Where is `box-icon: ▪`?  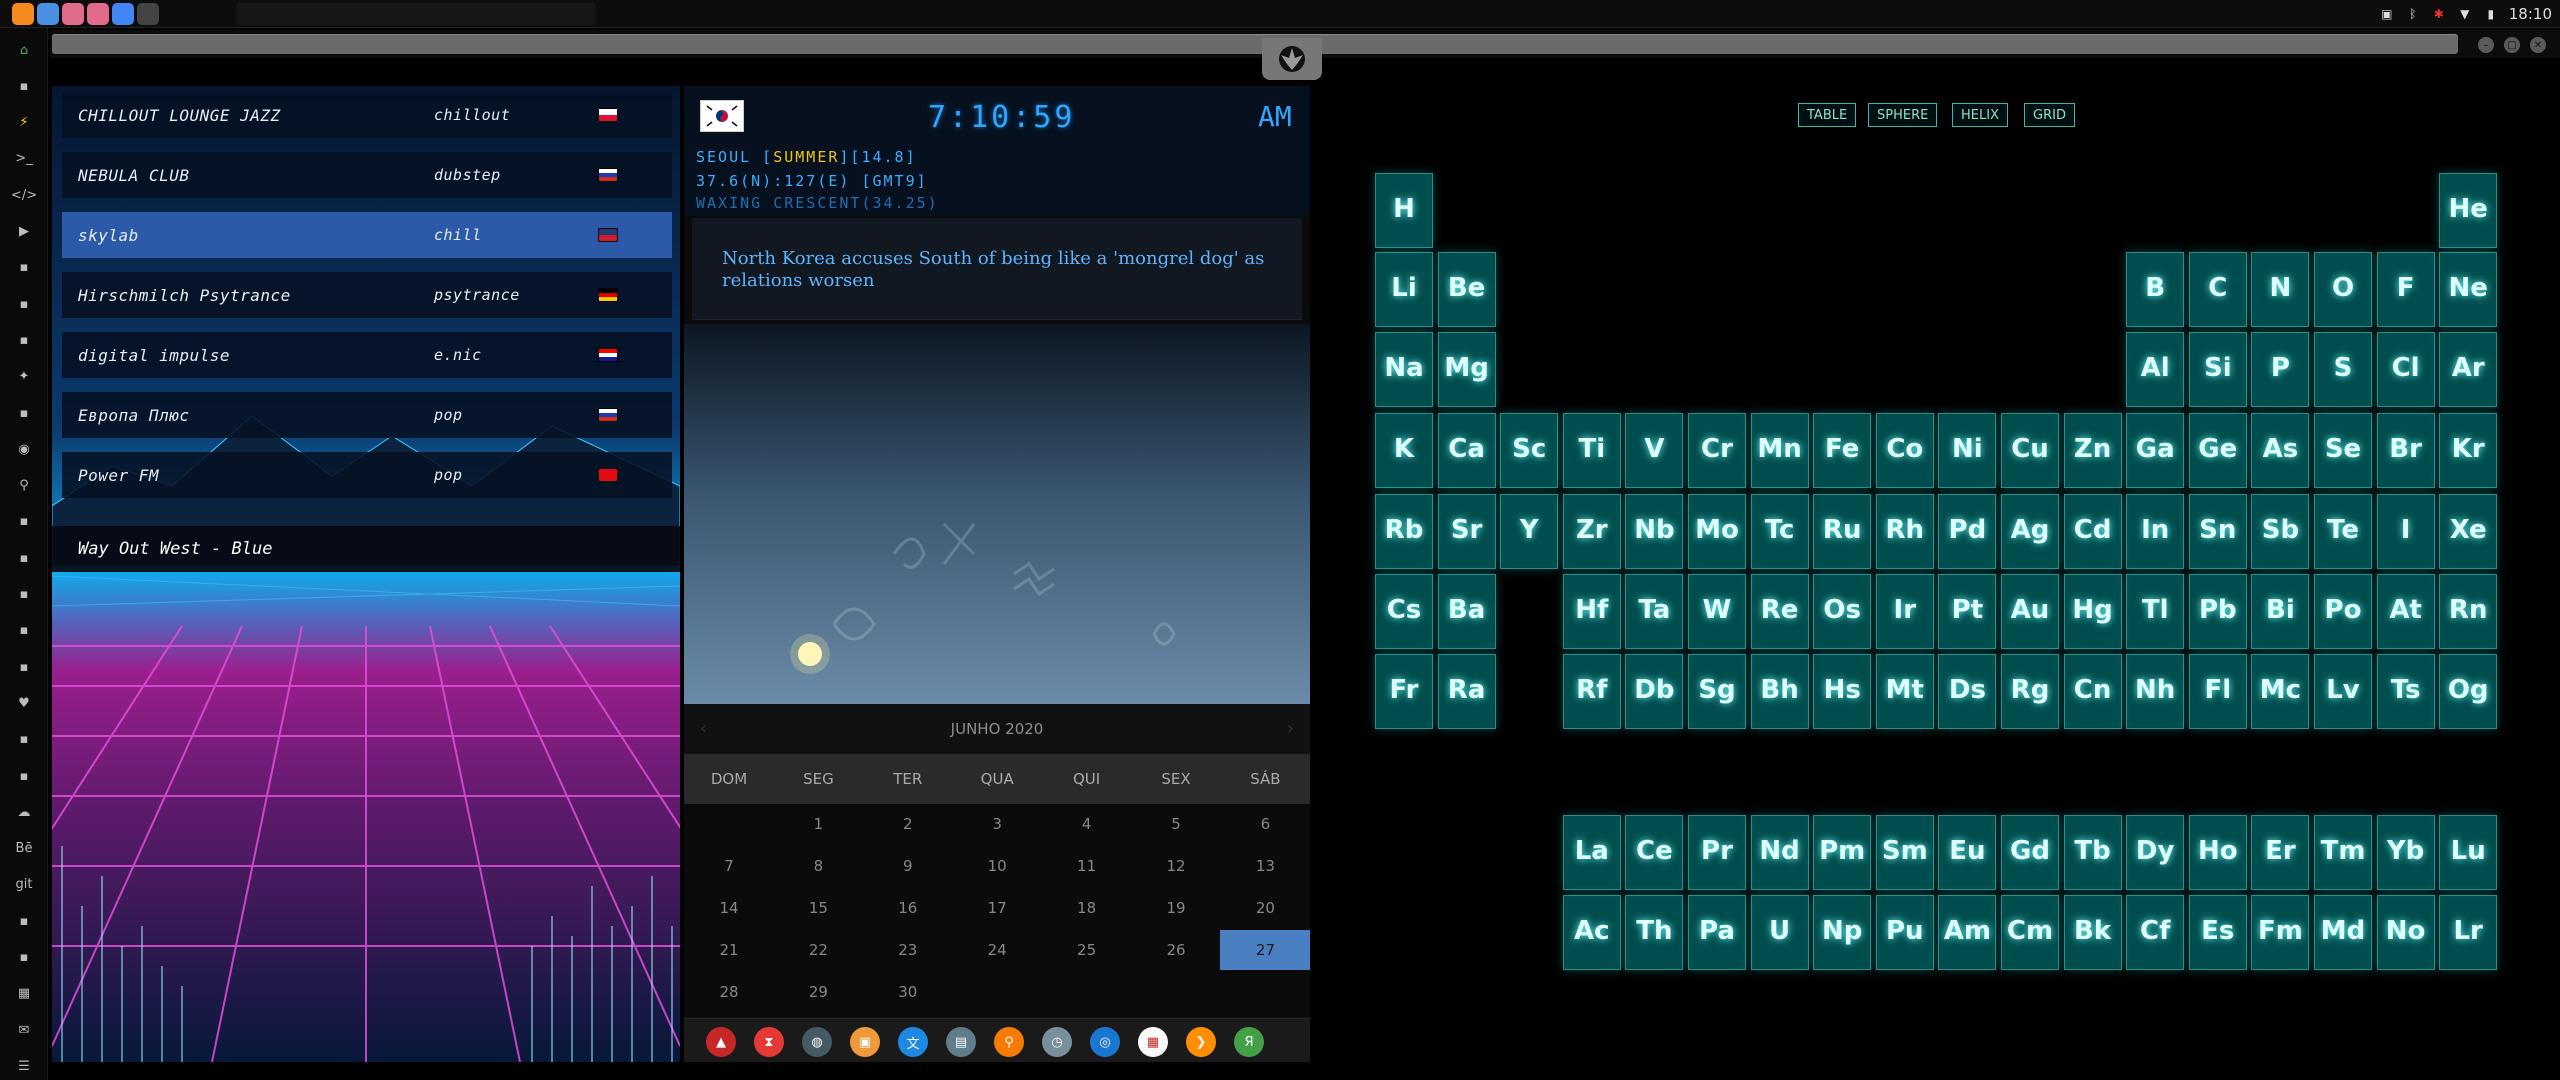
box-icon: ▪ is located at coordinates (24, 958).